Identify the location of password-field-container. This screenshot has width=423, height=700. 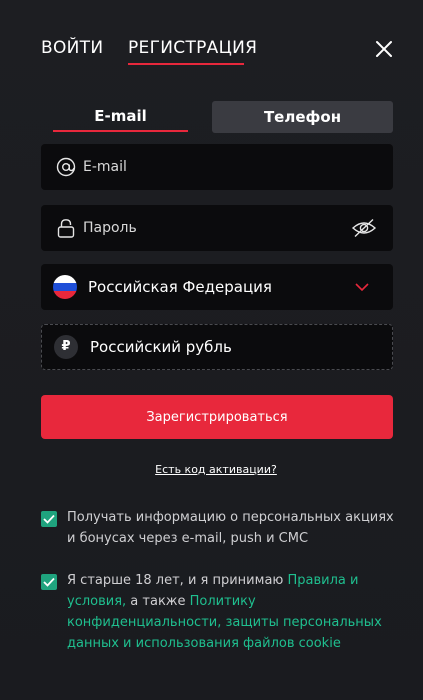
(217, 228).